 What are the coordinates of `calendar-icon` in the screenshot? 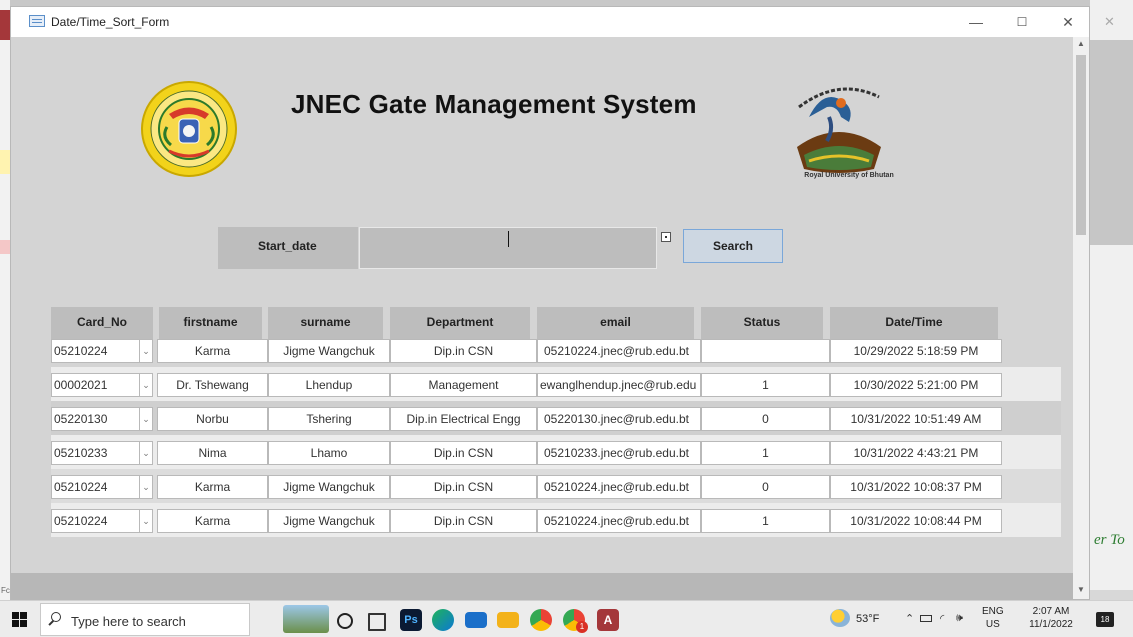 It's located at (666, 237).